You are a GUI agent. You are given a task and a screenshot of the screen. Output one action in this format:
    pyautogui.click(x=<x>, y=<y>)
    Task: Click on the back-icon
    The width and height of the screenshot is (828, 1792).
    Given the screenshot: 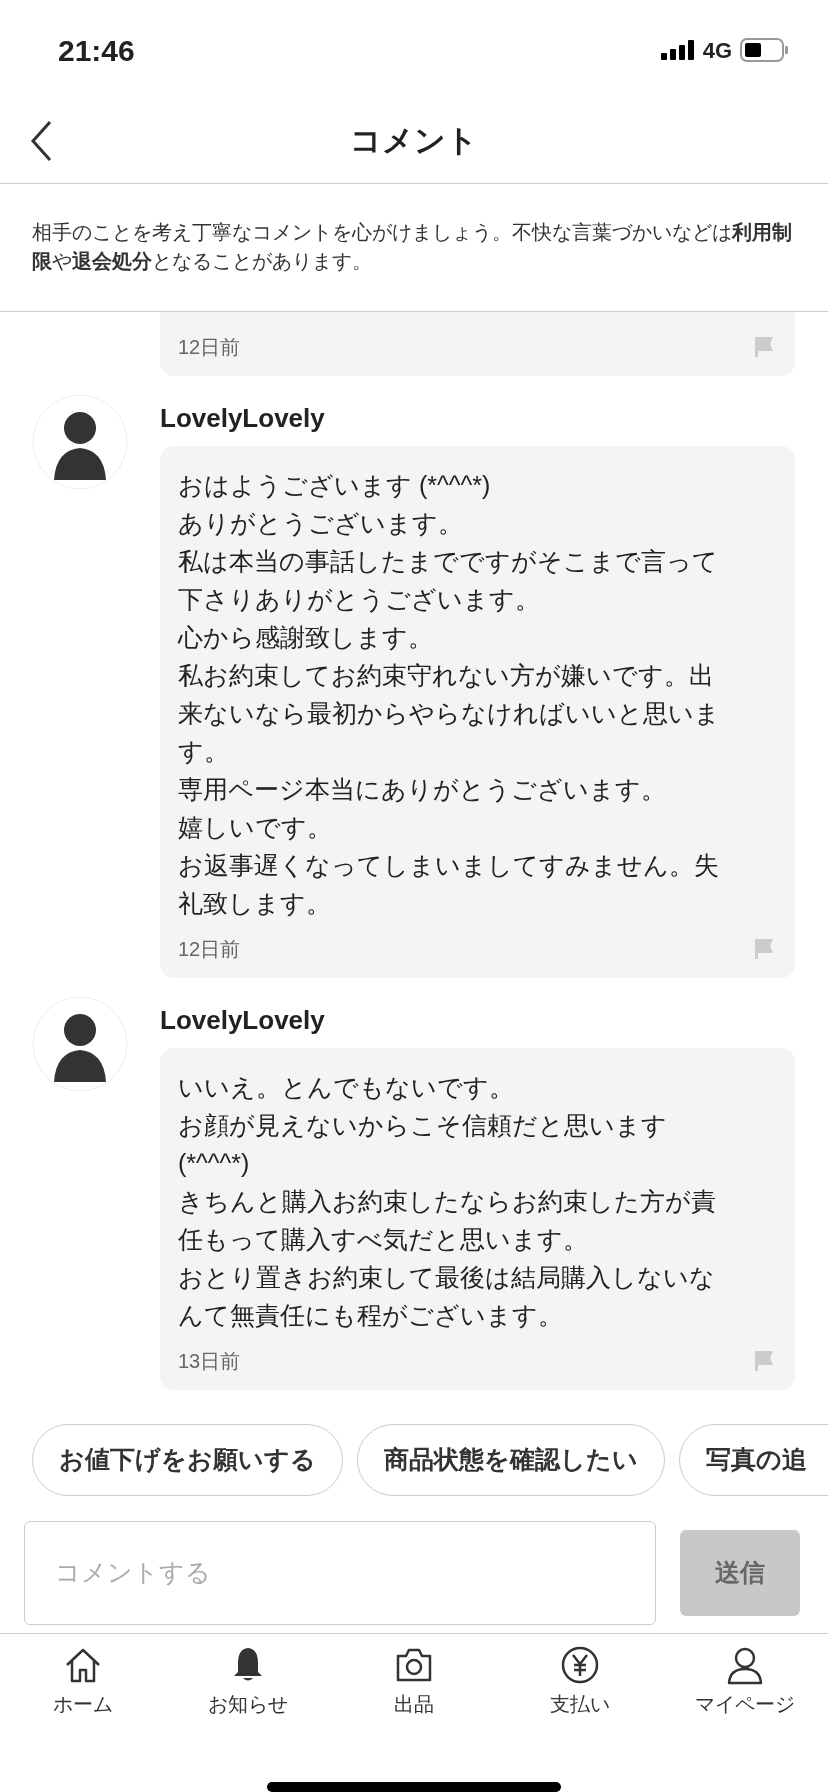 What is the action you would take?
    pyautogui.click(x=42, y=141)
    